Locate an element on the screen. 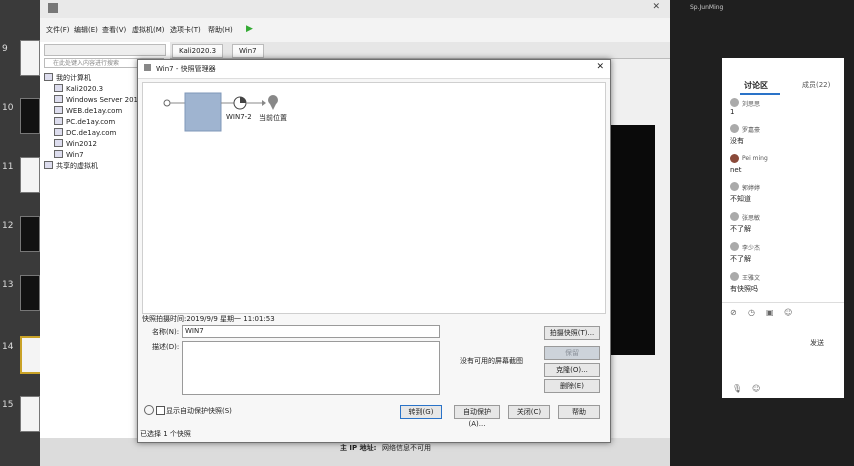  mic-icon: 🎙 is located at coordinates (737, 388).